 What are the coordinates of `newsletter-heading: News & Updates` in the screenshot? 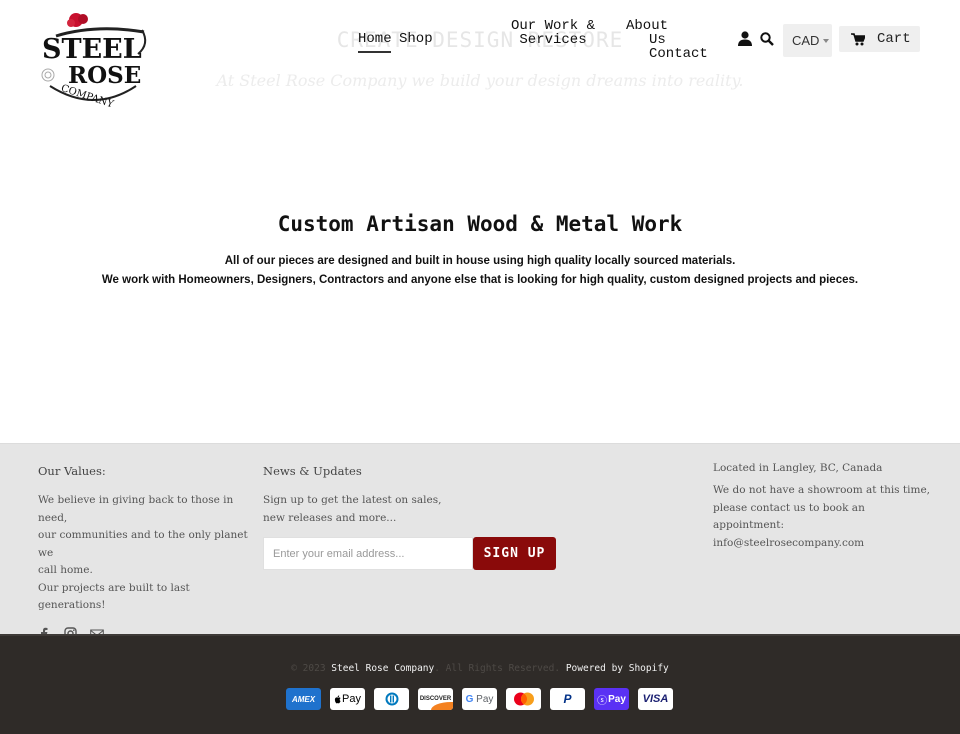 It's located at (312, 471).